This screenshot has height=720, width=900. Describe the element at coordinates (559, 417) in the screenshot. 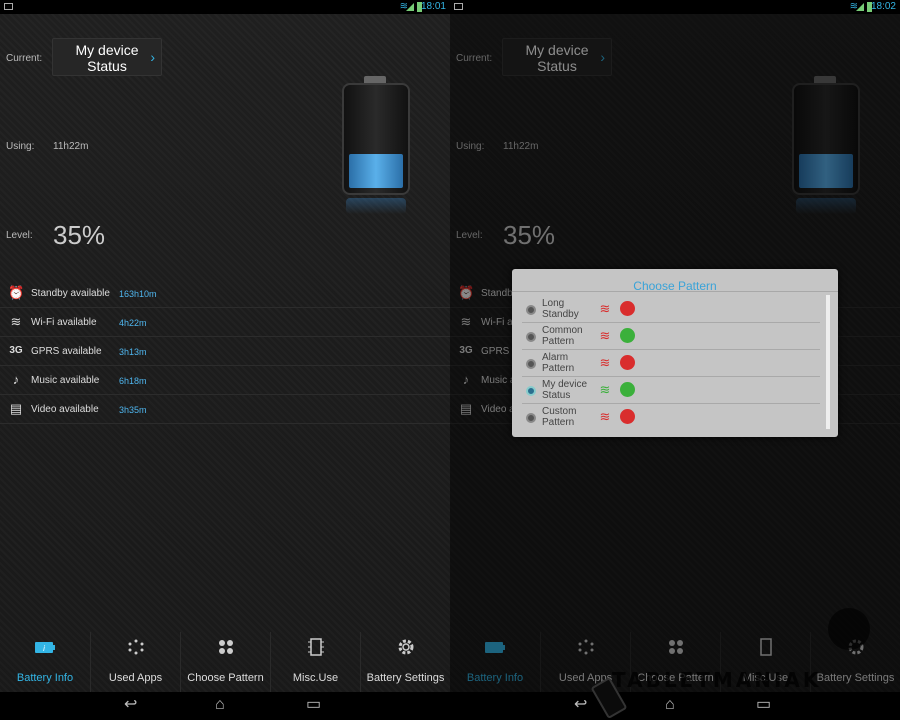

I see `pattern-name: Custom Pattern` at that location.